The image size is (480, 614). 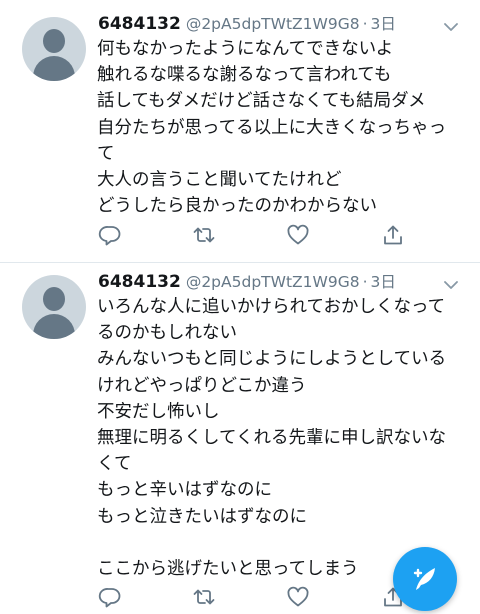 I want to click on share-icon, so click(x=393, y=235).